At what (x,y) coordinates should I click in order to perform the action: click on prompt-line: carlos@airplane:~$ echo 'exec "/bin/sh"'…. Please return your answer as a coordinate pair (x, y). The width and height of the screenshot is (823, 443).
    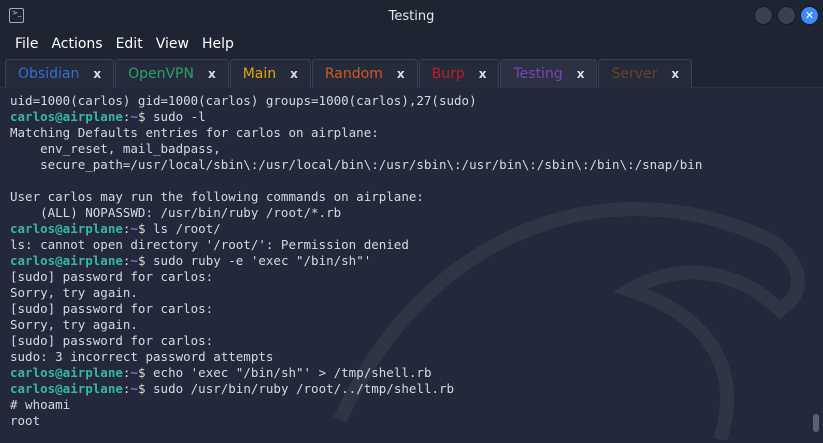
    Looking at the image, I should click on (411, 373).